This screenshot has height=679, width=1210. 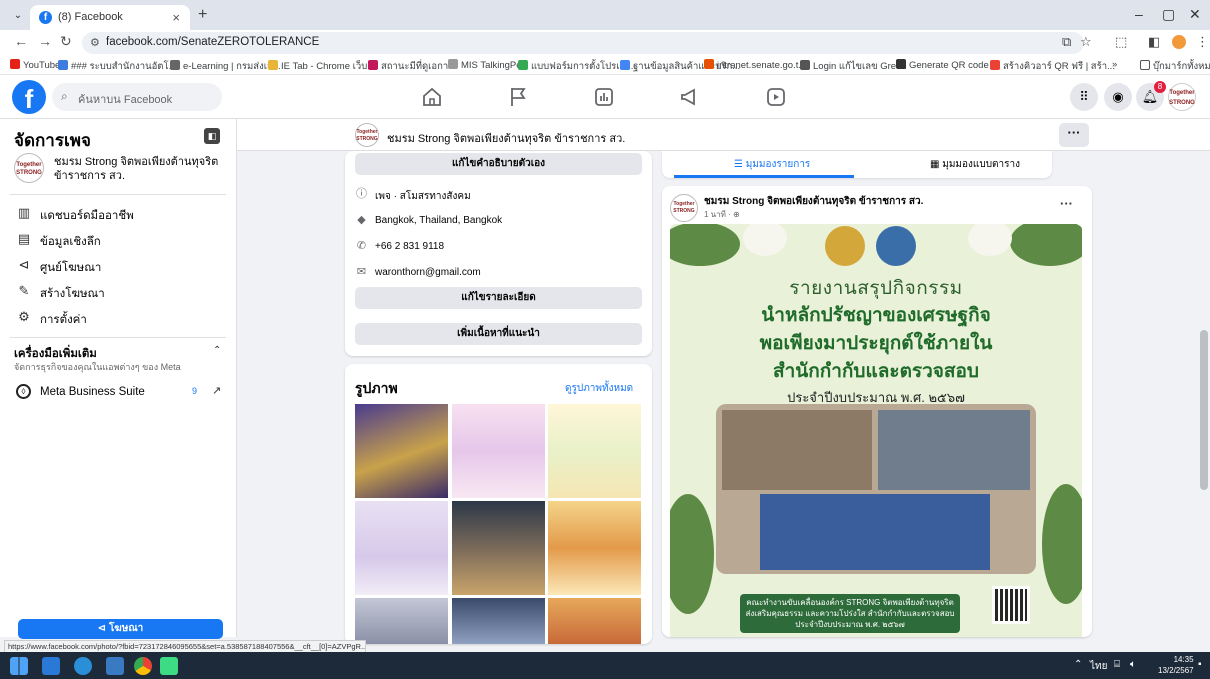 What do you see at coordinates (722, 214) in the screenshot?
I see `post-timestamp: 1 นาที · ⊕` at bounding box center [722, 214].